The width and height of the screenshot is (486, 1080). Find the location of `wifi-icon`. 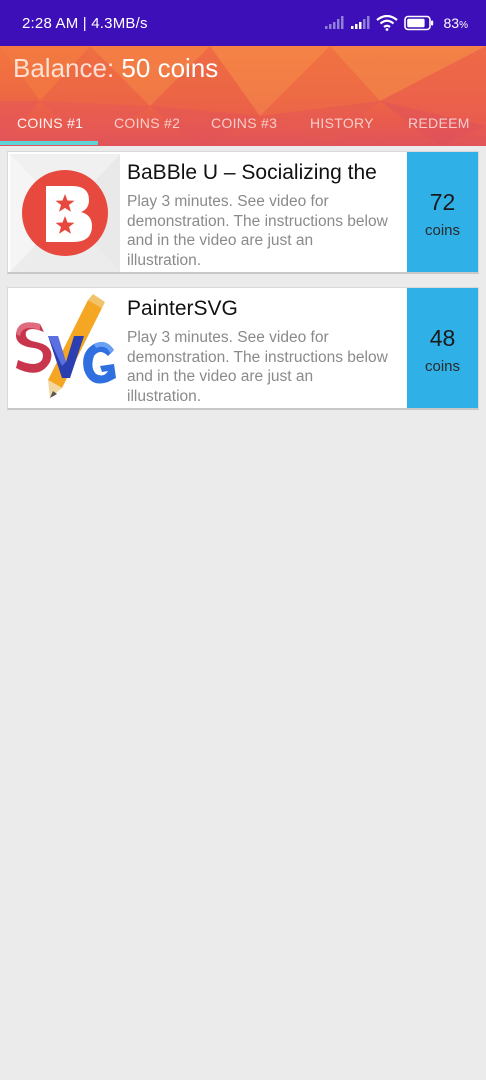

wifi-icon is located at coordinates (386, 23).